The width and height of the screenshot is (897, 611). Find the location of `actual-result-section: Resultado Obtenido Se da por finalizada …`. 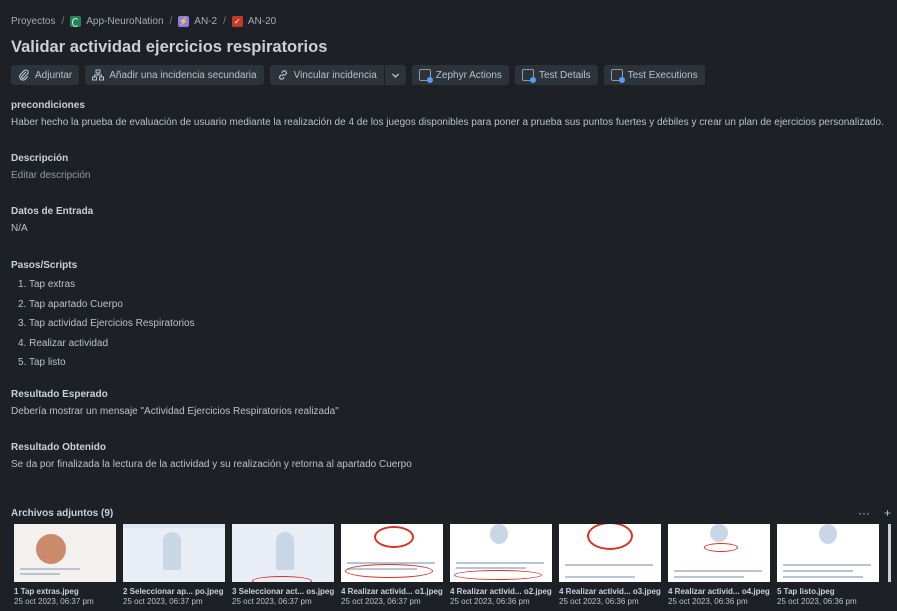

actual-result-section: Resultado Obtenido Se da por finalizada … is located at coordinates (211, 456).